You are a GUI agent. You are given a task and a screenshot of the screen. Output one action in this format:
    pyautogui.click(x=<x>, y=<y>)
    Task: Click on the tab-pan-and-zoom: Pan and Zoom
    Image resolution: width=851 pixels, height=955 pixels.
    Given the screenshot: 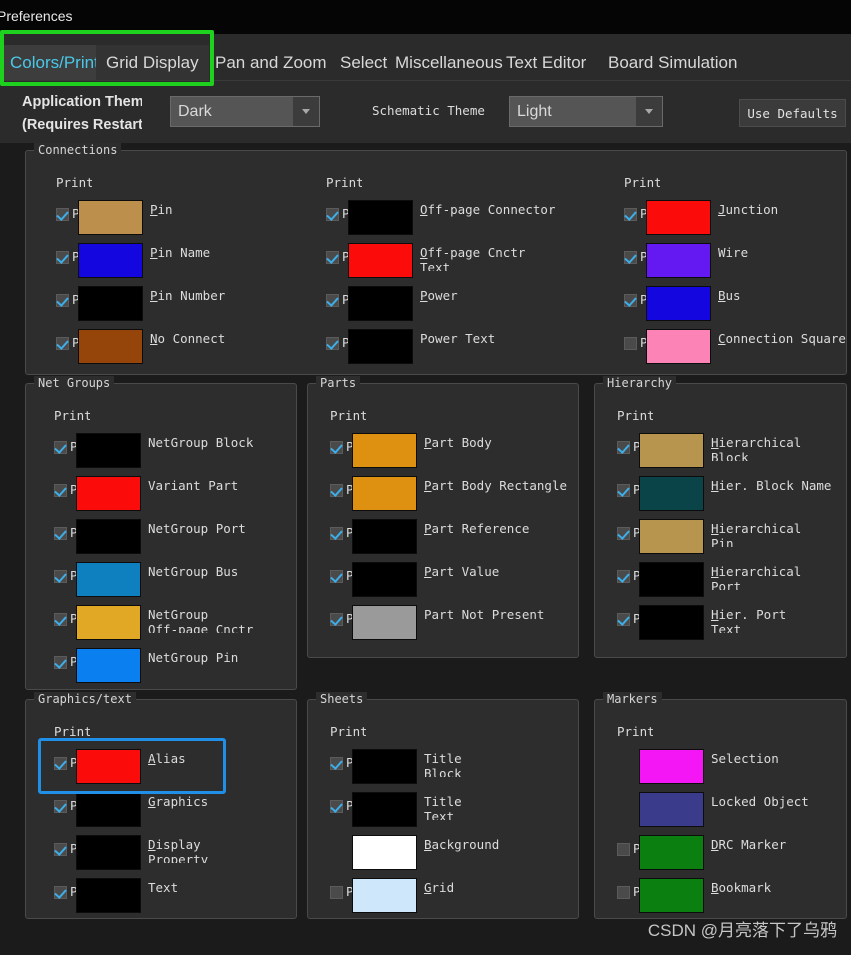 What is the action you would take?
    pyautogui.click(x=271, y=62)
    